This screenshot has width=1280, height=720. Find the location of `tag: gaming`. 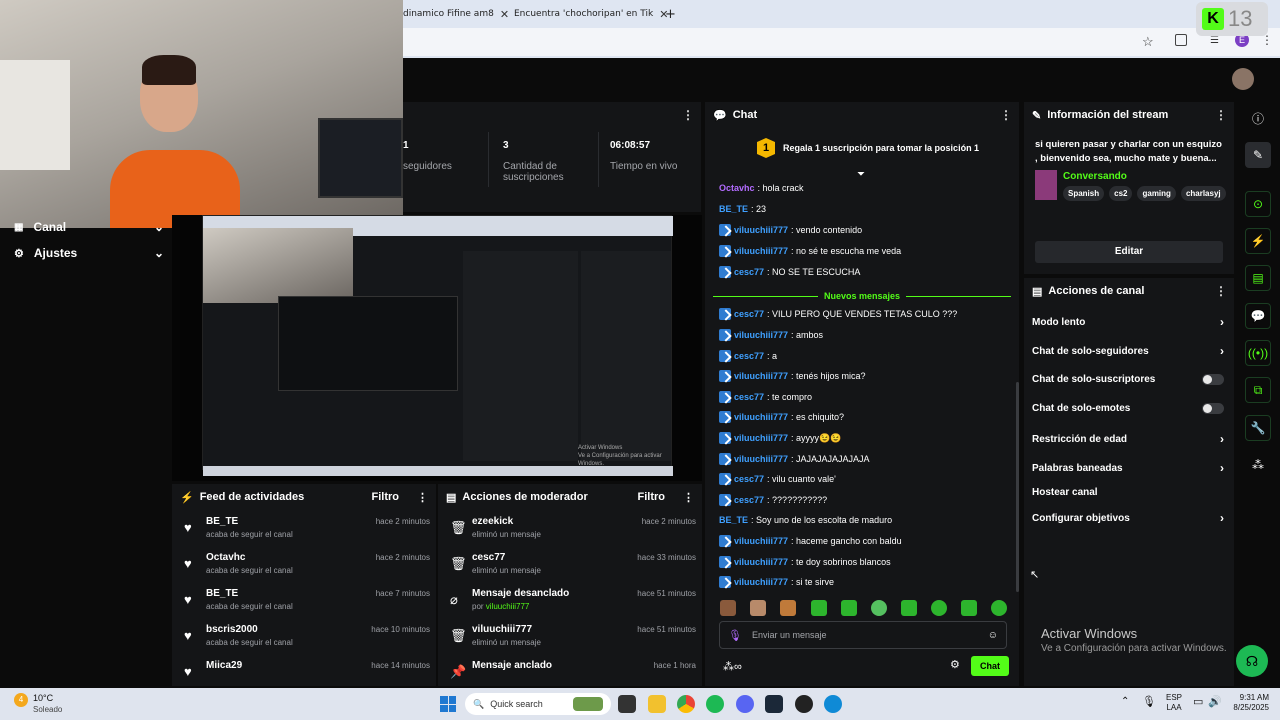

tag: gaming is located at coordinates (1156, 193).